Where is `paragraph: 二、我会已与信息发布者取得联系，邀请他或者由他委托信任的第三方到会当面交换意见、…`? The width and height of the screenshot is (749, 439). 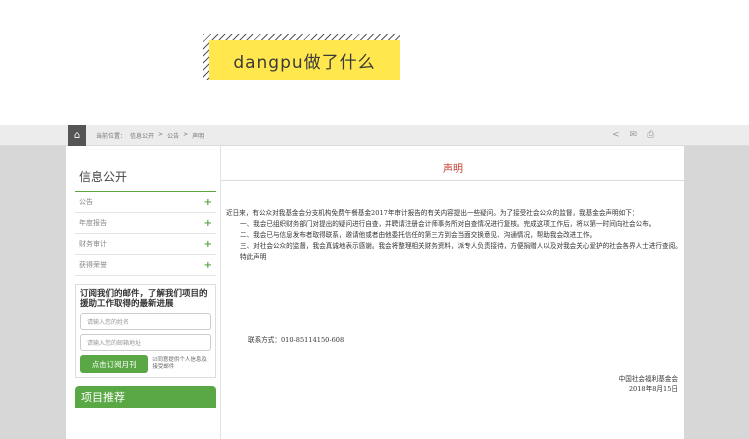 paragraph: 二、我会已与信息发布者取得联系，邀请他或者由他委托信任的第三方到会当面交换意见、… is located at coordinates (418, 235).